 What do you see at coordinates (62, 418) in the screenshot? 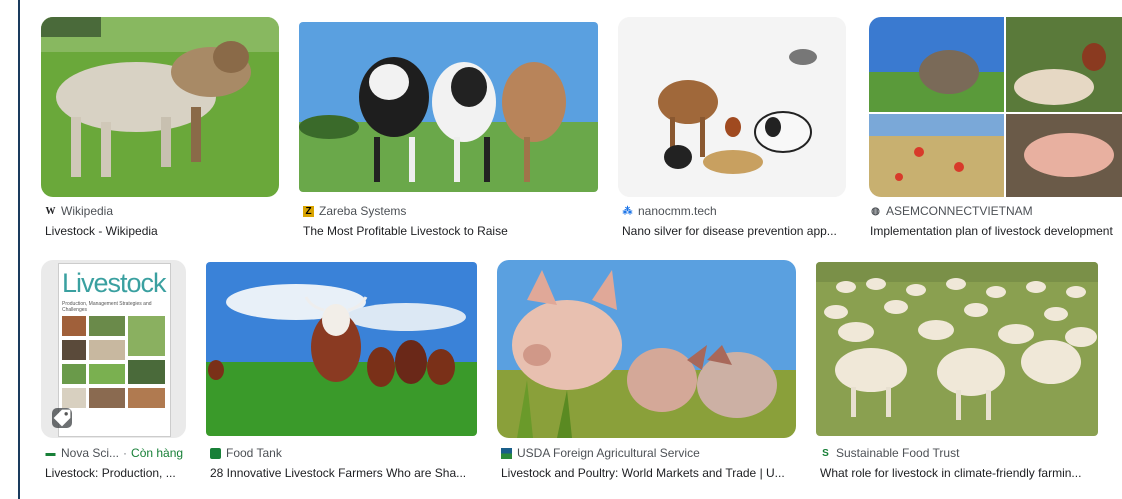
I see `tag-icon` at bounding box center [62, 418].